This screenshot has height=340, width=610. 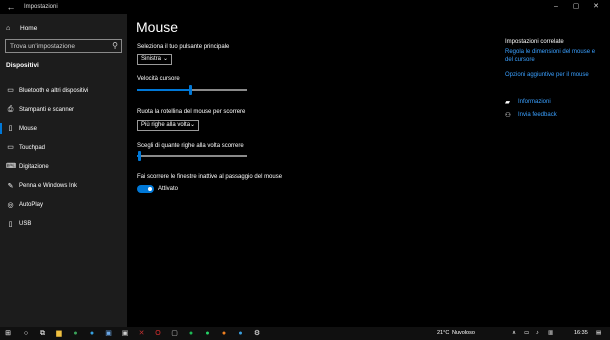 I want to click on help-feedback-link: Invia feedback, so click(x=537, y=115).